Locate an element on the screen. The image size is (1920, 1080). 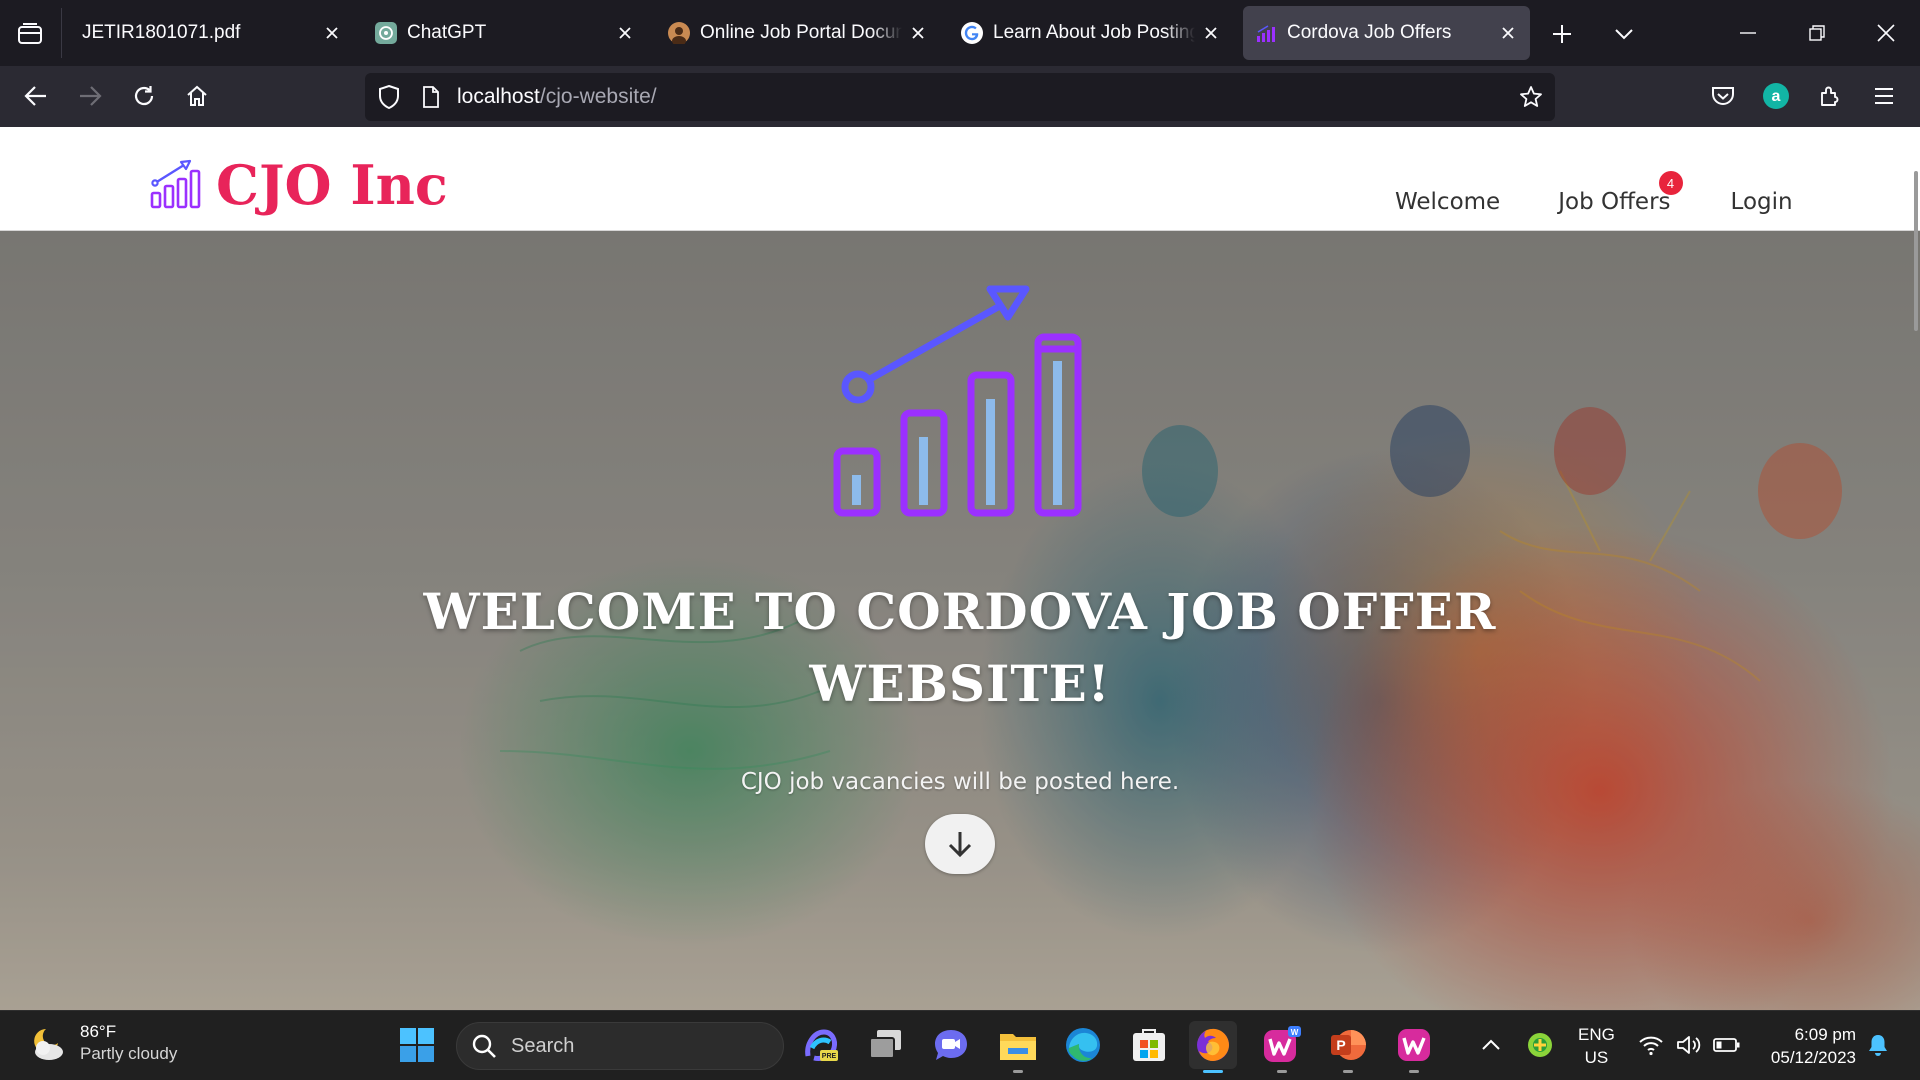
forward-arrow-icon is located at coordinates (90, 96).